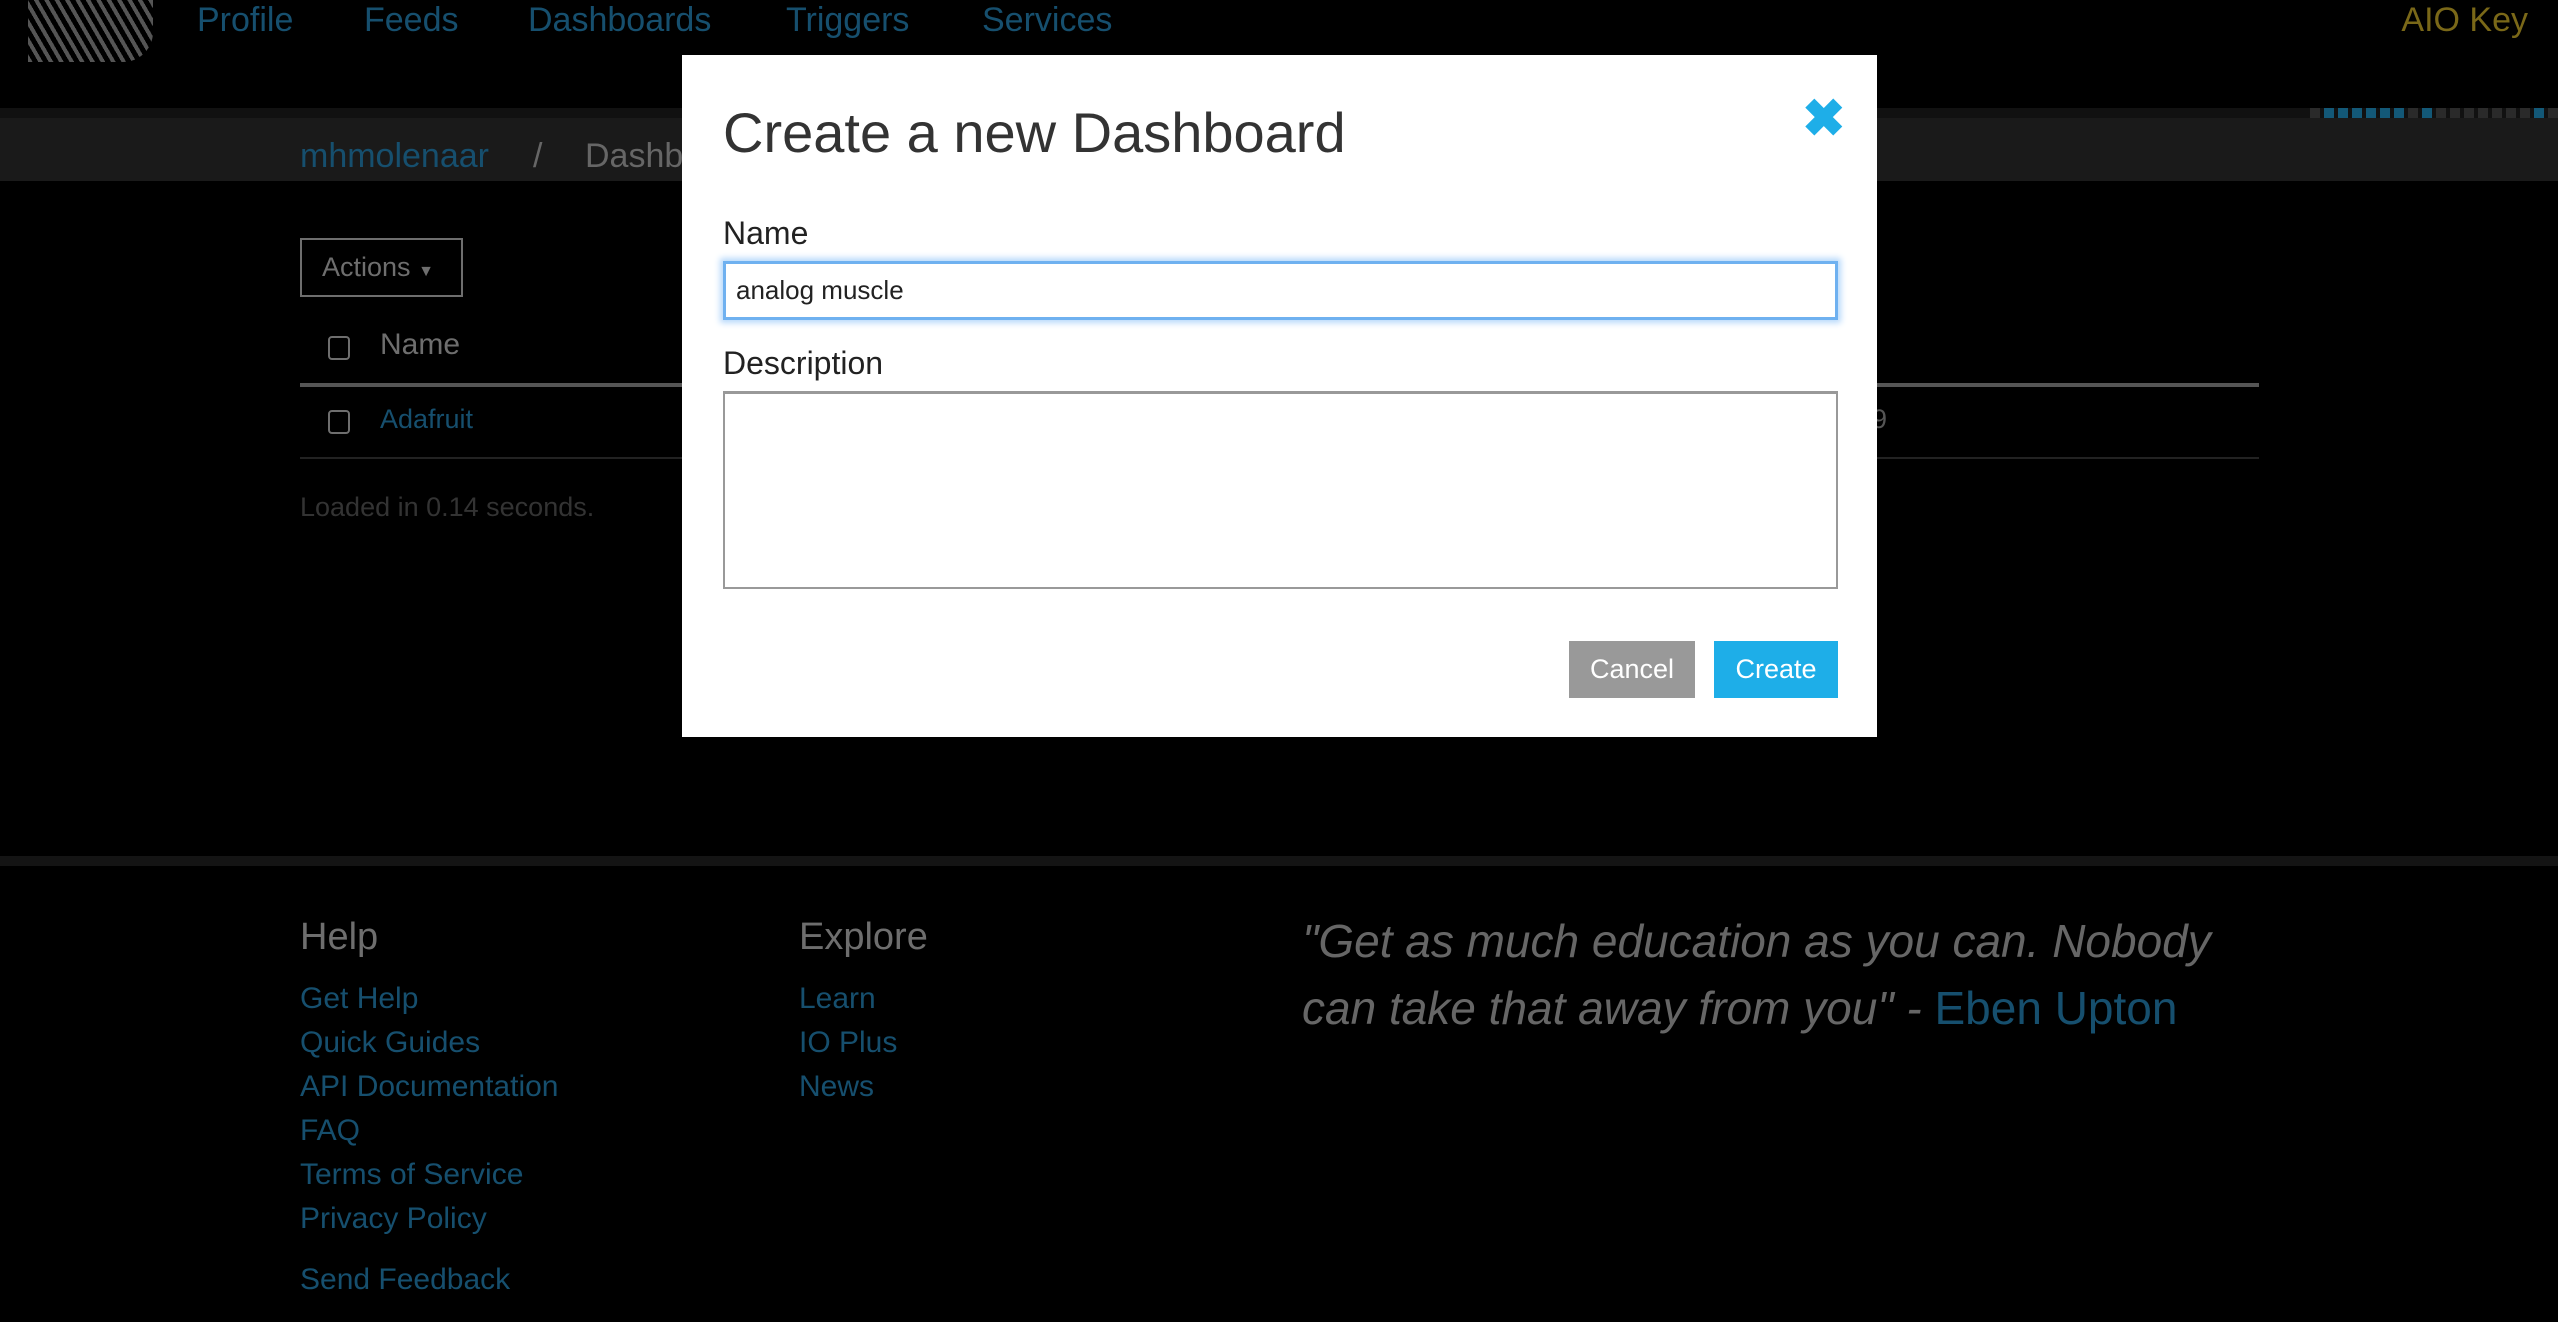  I want to click on aio-key-link: AIO Key, so click(2464, 20).